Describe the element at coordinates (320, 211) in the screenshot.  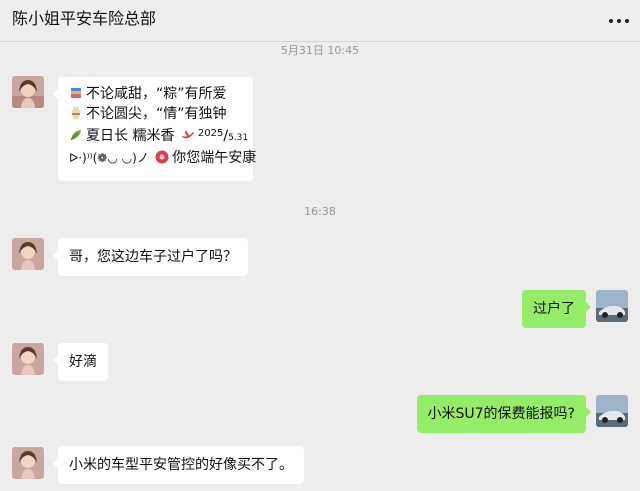
I see `timestamp: 16:38` at that location.